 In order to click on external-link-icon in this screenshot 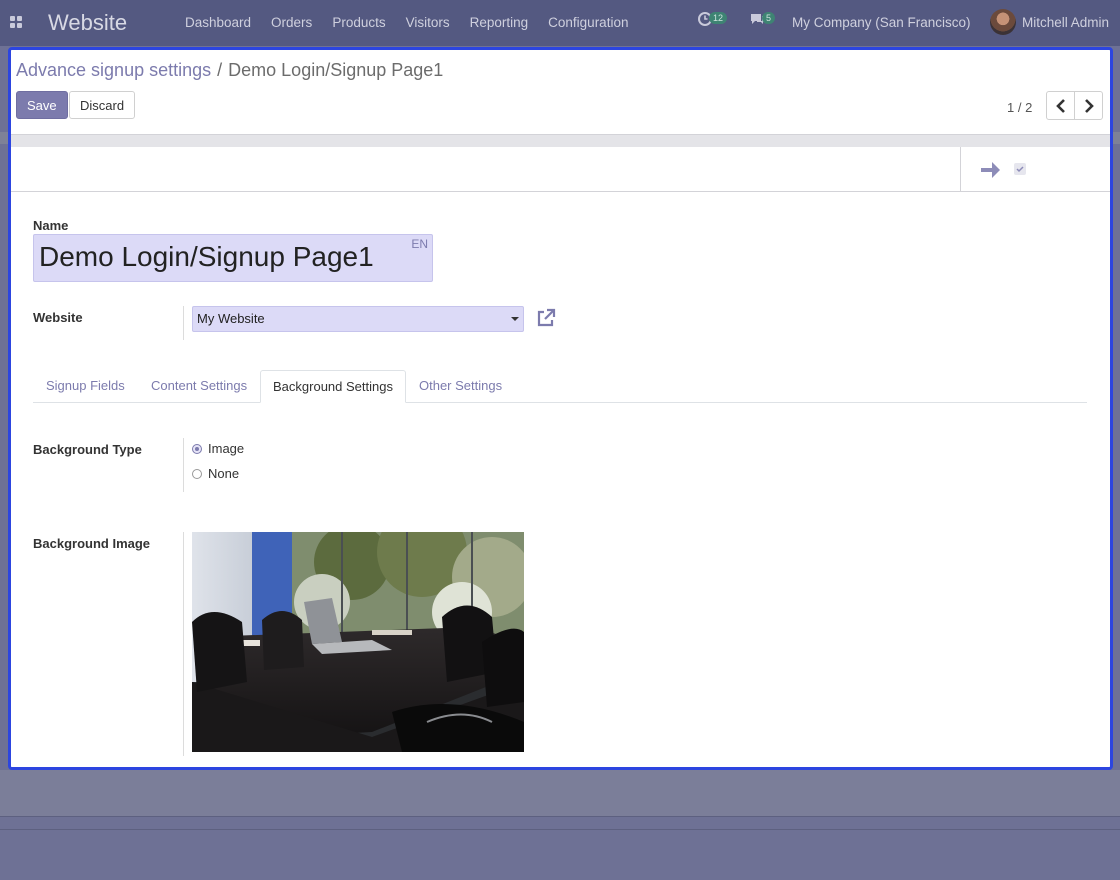, I will do `click(546, 318)`.